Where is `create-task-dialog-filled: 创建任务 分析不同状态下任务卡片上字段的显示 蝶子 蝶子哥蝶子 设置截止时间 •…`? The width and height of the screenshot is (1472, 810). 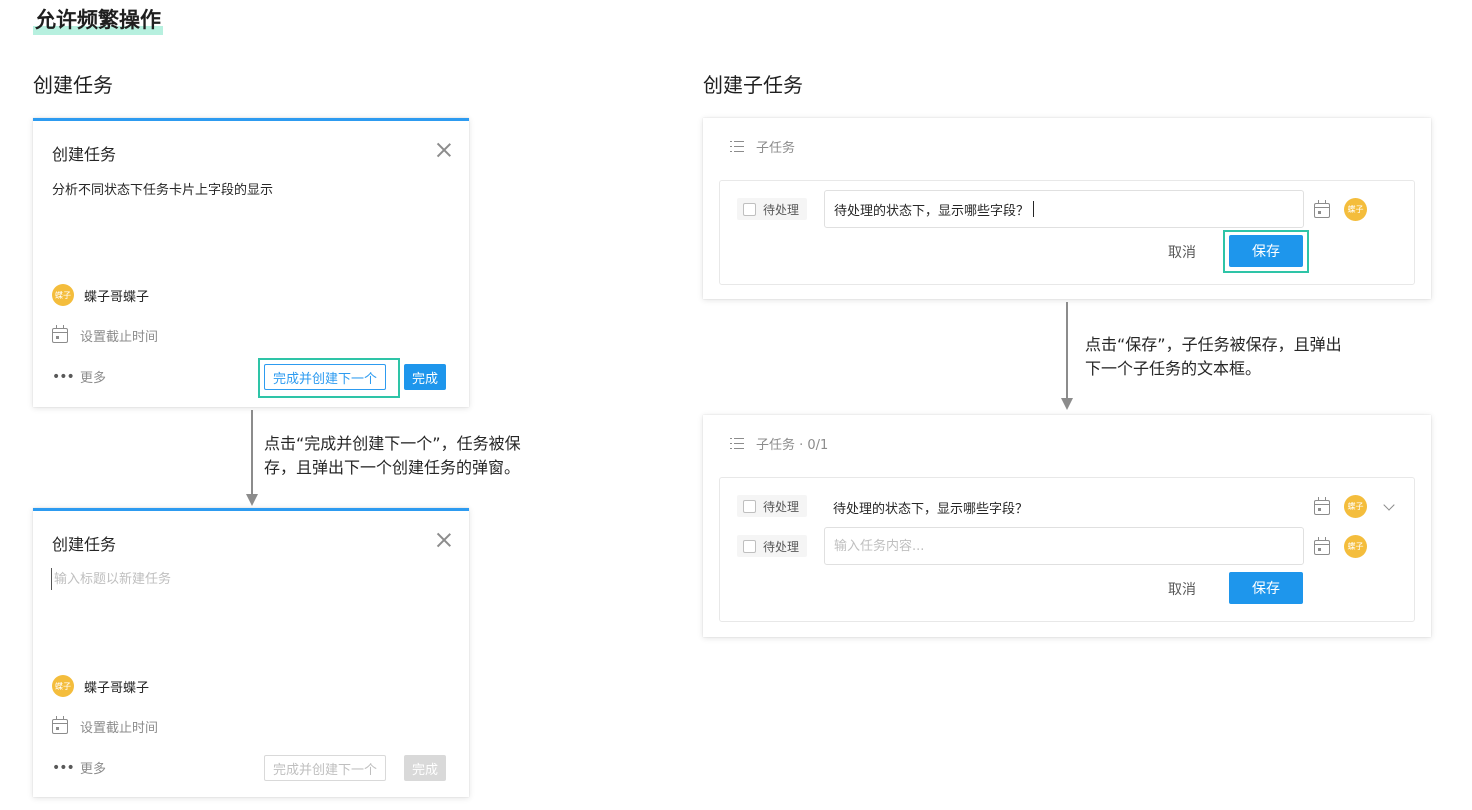
create-task-dialog-filled: 创建任务 分析不同状态下任务卡片上字段的显示 蝶子 蝶子哥蝶子 设置截止时间 •… is located at coordinates (251, 262).